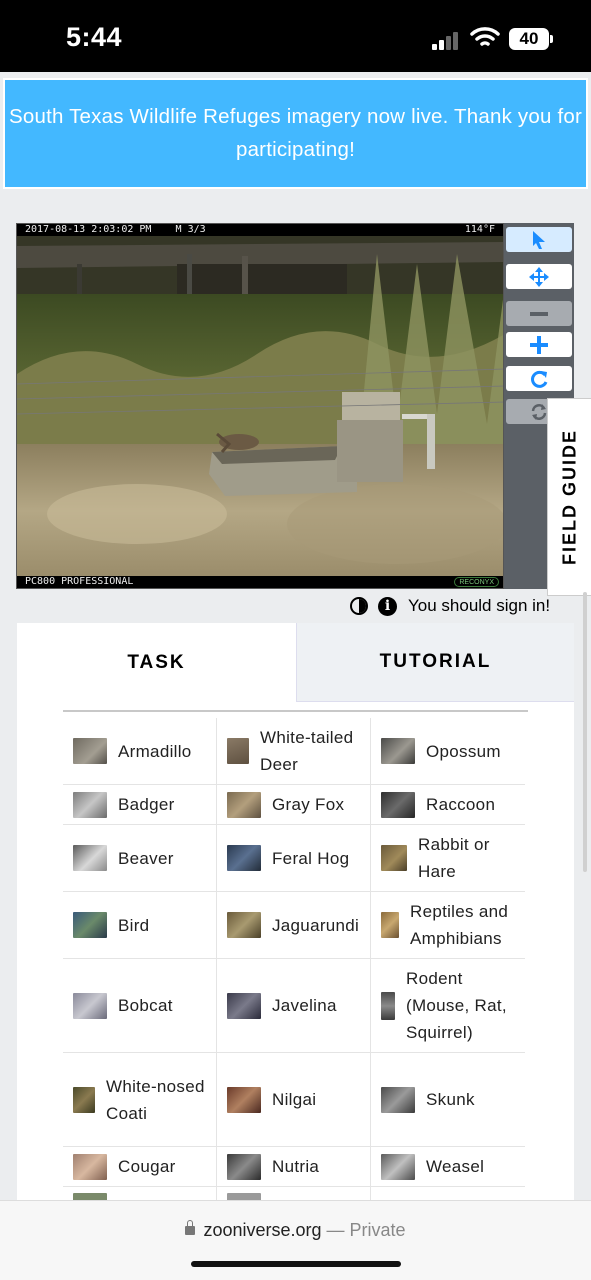 This screenshot has height=1280, width=591. I want to click on browser-address-bar: zooniverse.org — Private, so click(295, 1240).